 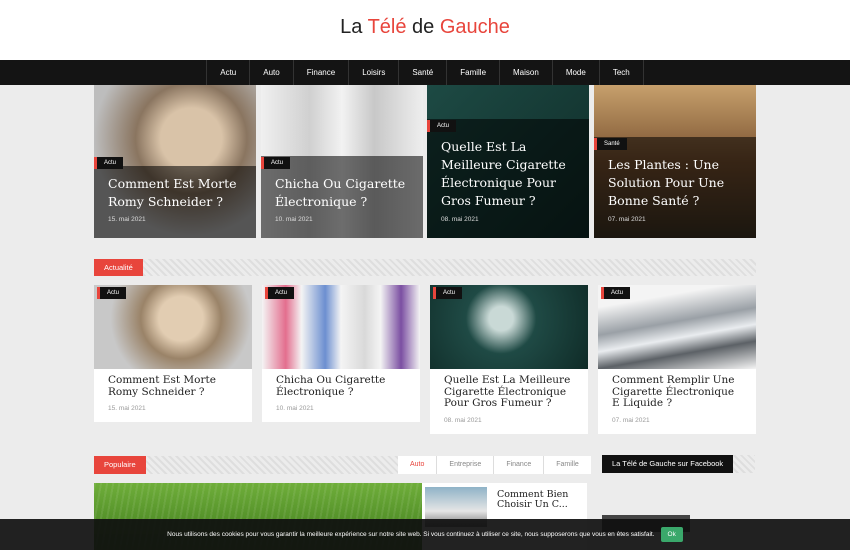 I want to click on nav-item-mode: Mode, so click(x=575, y=72).